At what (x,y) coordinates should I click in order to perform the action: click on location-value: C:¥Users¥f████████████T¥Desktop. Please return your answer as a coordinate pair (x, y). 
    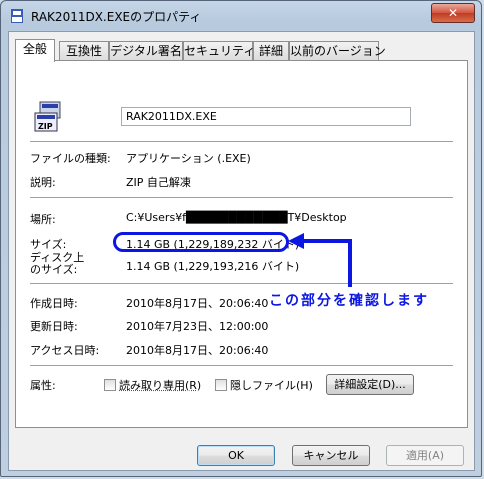
    Looking at the image, I should click on (236, 217).